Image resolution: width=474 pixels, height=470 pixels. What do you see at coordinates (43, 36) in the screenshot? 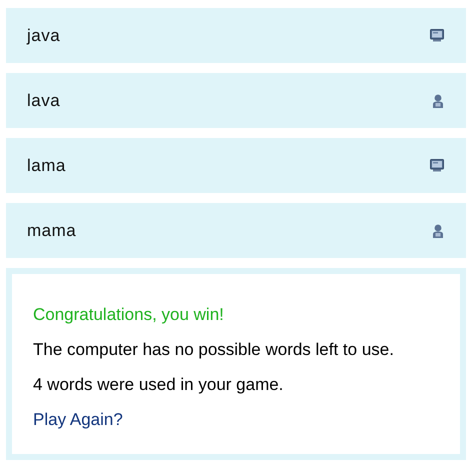
I see `word-text: java` at bounding box center [43, 36].